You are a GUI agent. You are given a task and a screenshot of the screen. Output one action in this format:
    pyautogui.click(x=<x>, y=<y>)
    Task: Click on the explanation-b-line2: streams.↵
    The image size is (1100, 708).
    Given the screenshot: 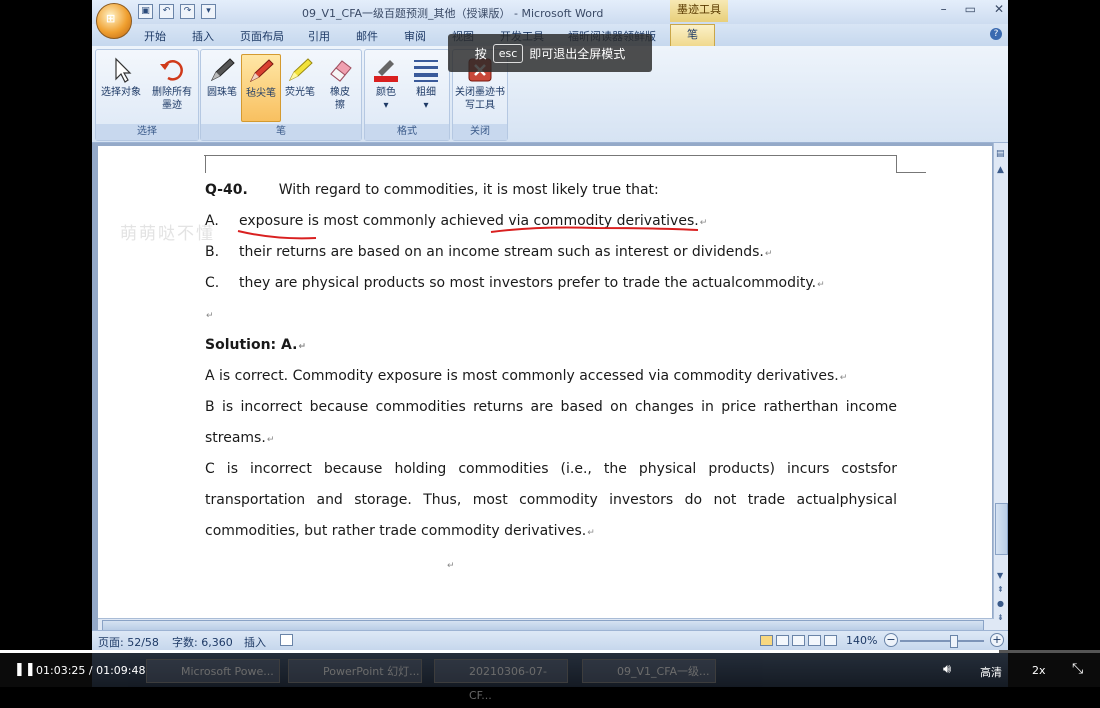 What is the action you would take?
    pyautogui.click(x=239, y=438)
    